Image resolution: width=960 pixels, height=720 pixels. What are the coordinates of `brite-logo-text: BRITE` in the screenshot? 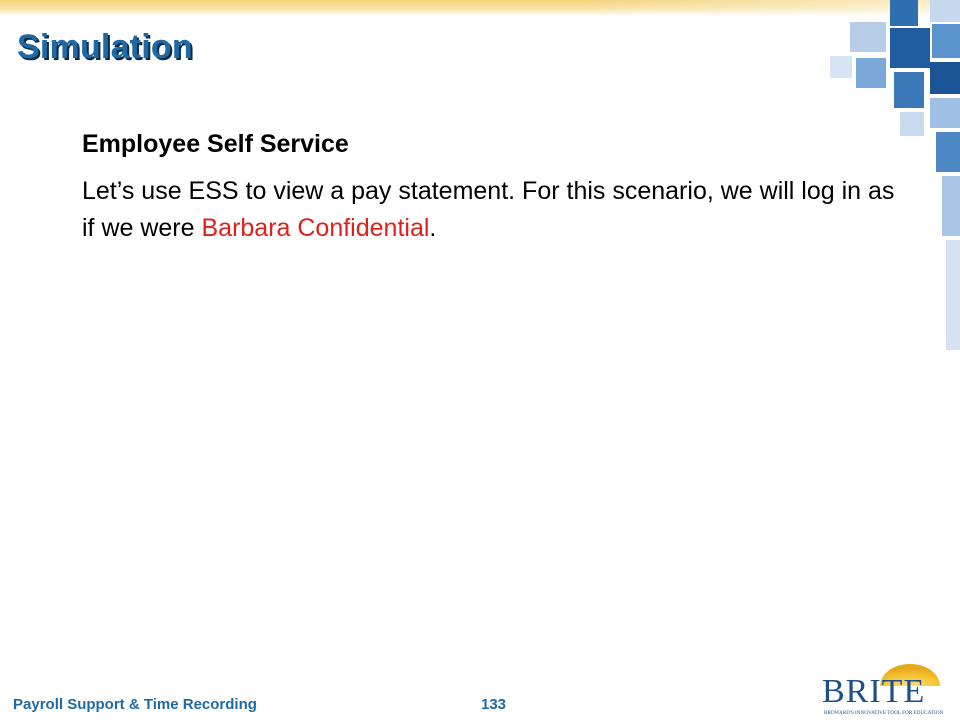 It's located at (873, 691).